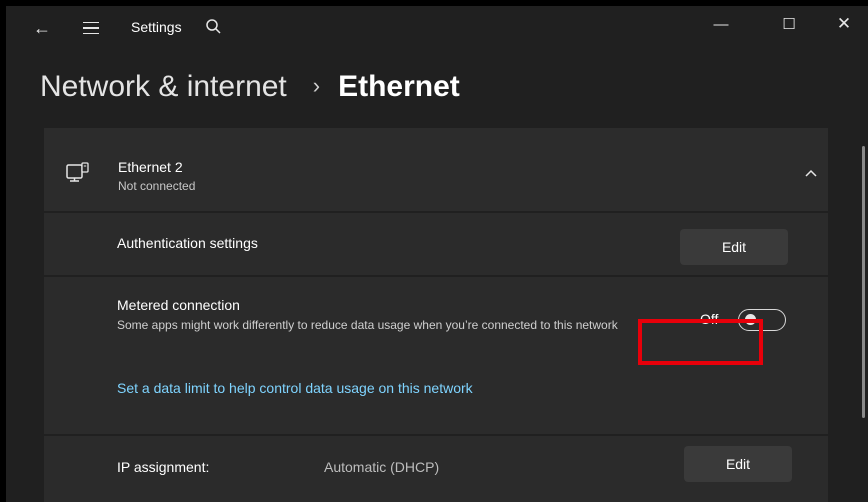 The height and width of the screenshot is (502, 868). Describe the element at coordinates (734, 247) in the screenshot. I see `authentication-edit-button: Edit` at that location.